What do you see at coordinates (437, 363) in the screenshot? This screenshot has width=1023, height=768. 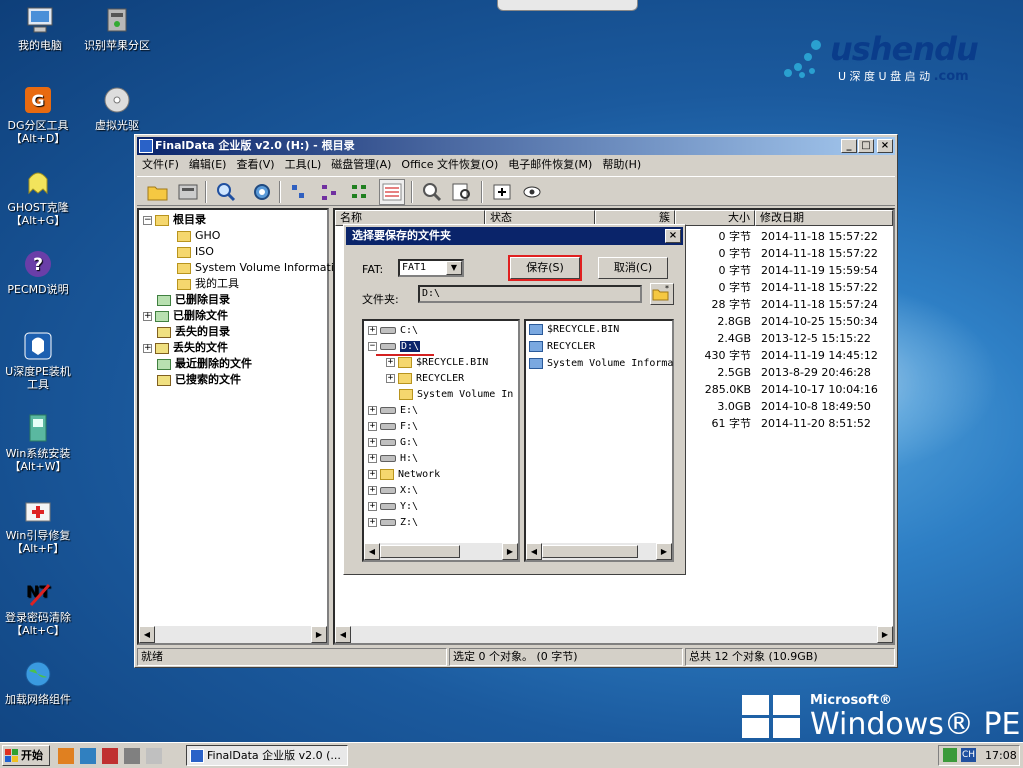 I see `folder-recycle-bin: + $RECYCLE.BIN` at bounding box center [437, 363].